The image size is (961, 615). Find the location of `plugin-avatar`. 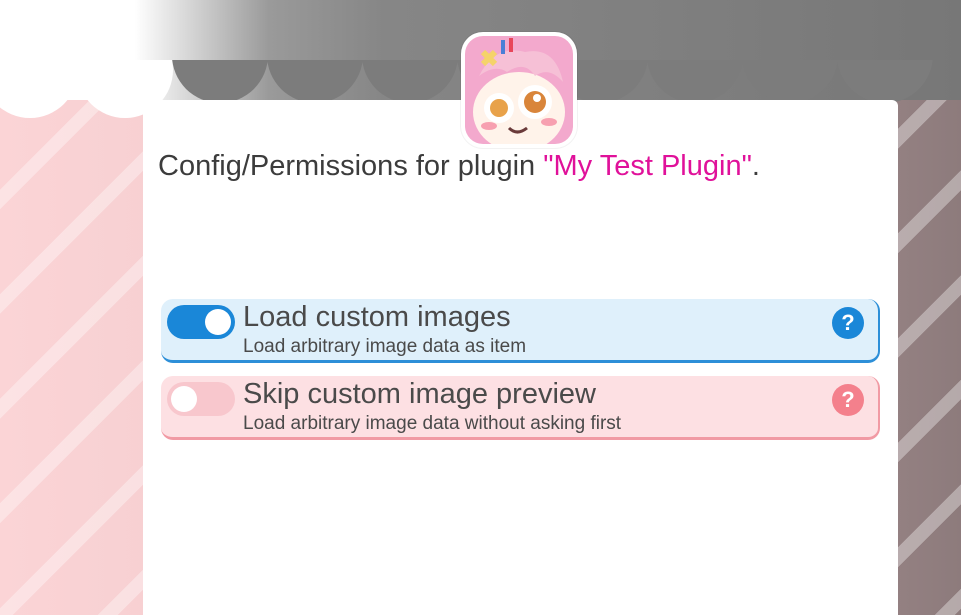

plugin-avatar is located at coordinates (519, 90).